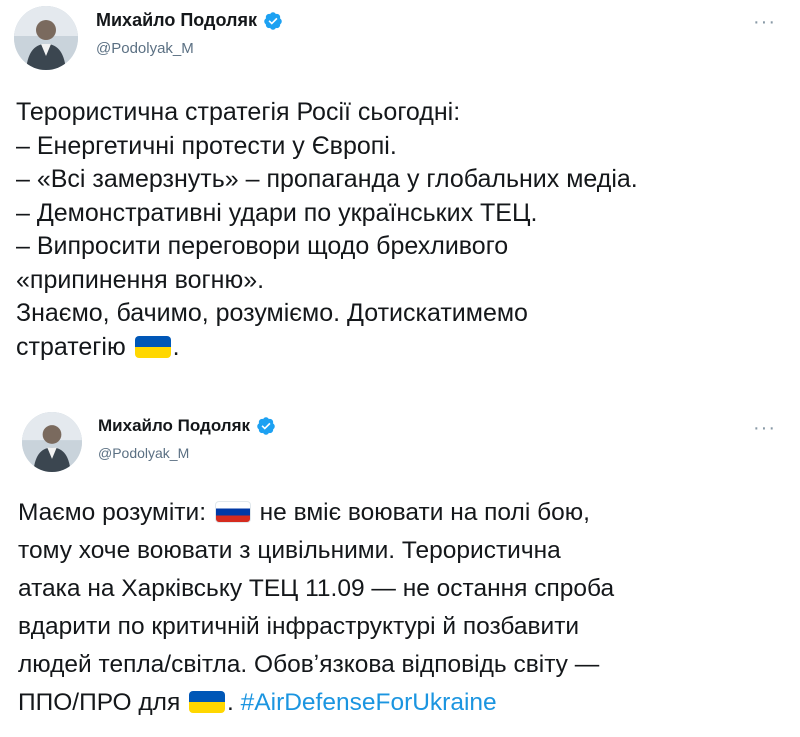  Describe the element at coordinates (206, 145) in the screenshot. I see `tweet-line: – Енергетичні протести у Європі.` at that location.